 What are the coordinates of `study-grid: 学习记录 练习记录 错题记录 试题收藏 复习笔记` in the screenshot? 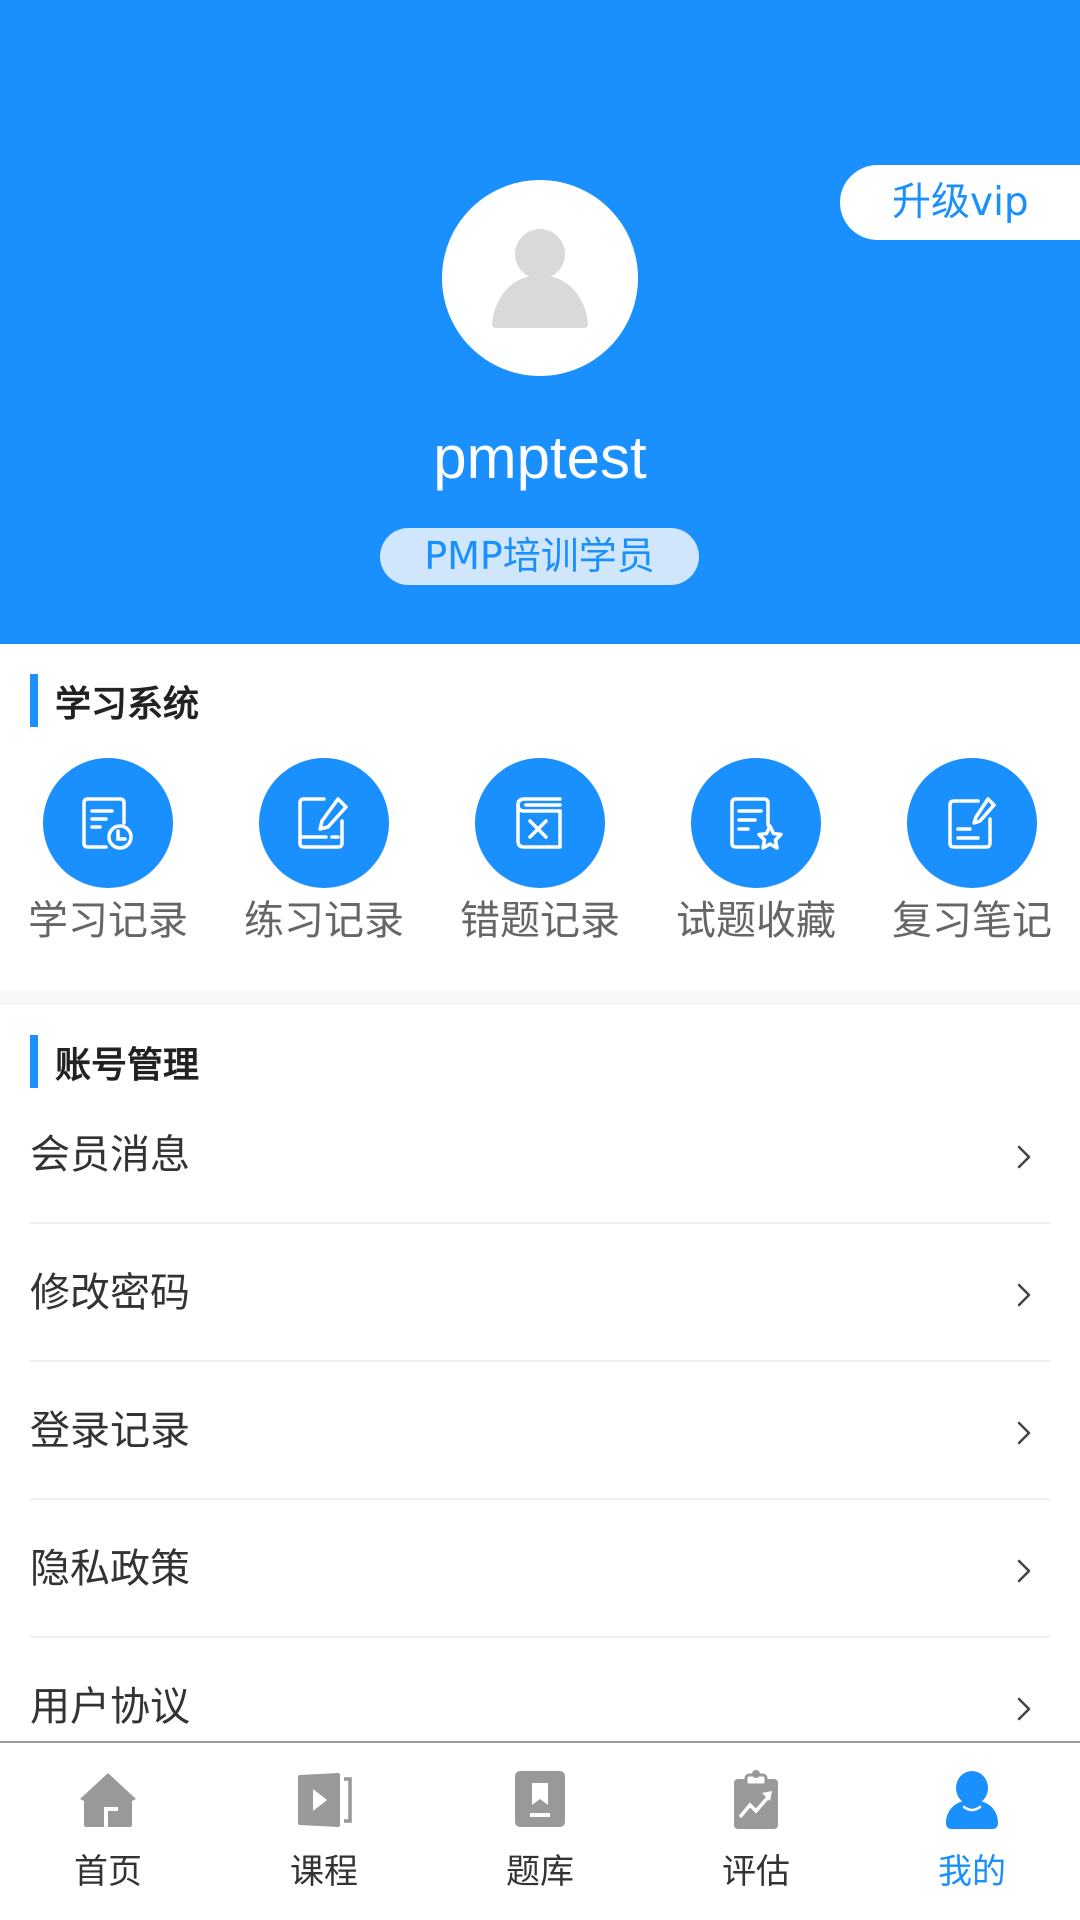 It's located at (540, 858).